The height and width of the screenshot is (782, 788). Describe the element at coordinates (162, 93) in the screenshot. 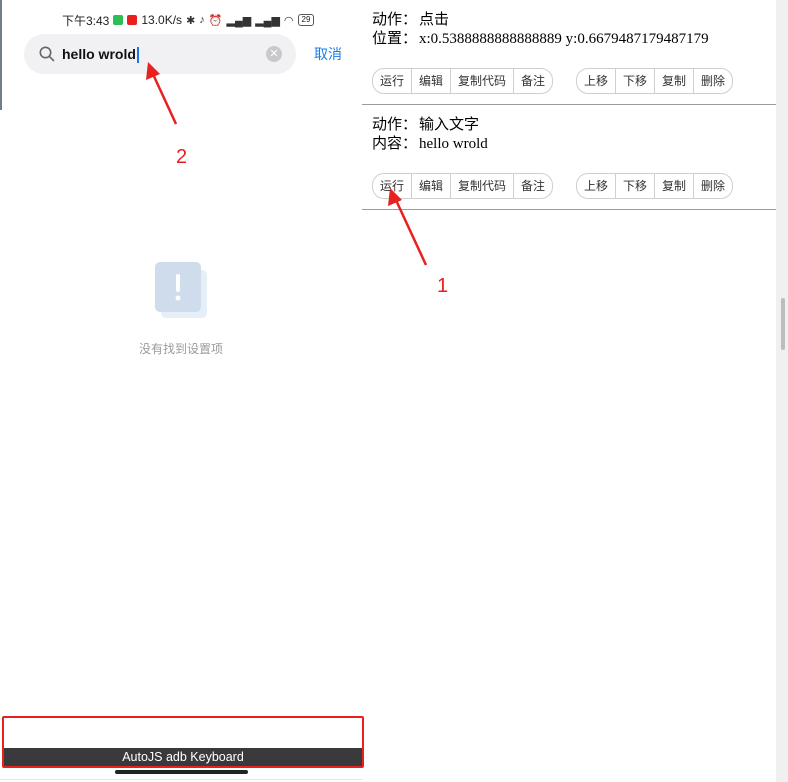

I see `arrow-to-search-cursor` at that location.